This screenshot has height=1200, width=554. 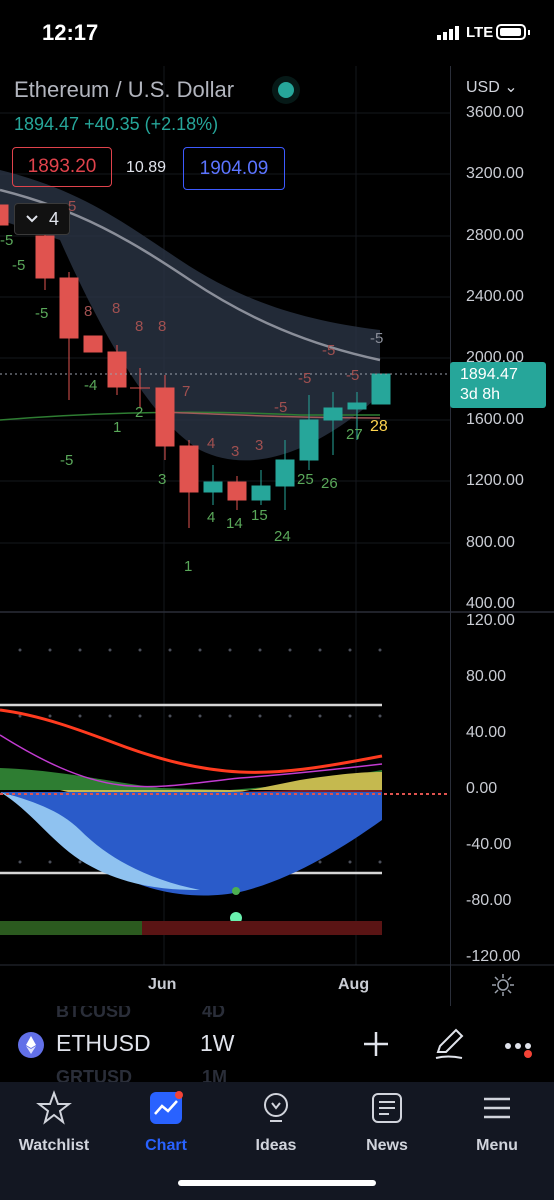 What do you see at coordinates (448, 33) in the screenshot?
I see `signal-icon` at bounding box center [448, 33].